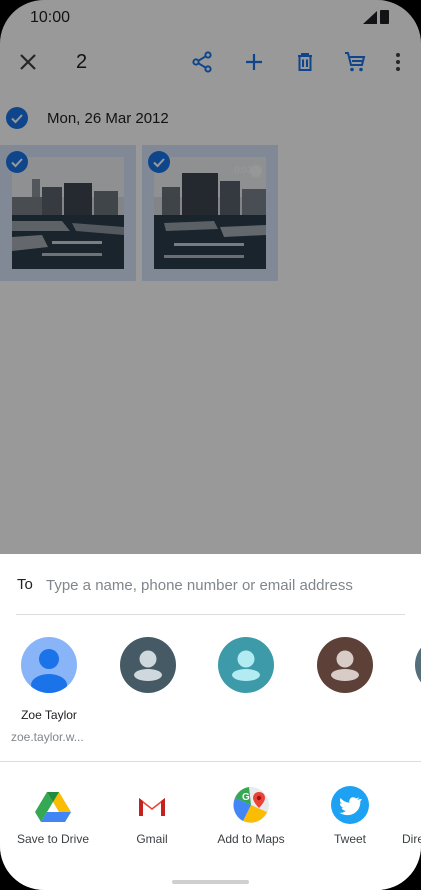 Image resolution: width=421 pixels, height=890 pixels. Describe the element at coordinates (25, 584) in the screenshot. I see `to-label: To` at that location.